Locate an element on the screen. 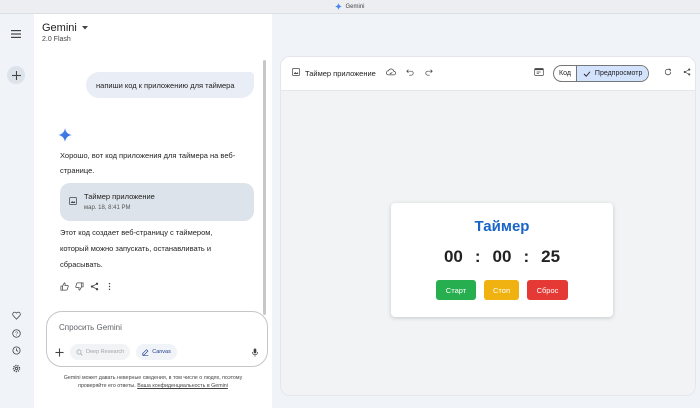 The image size is (700, 408). plus-icon is located at coordinates (16, 75).